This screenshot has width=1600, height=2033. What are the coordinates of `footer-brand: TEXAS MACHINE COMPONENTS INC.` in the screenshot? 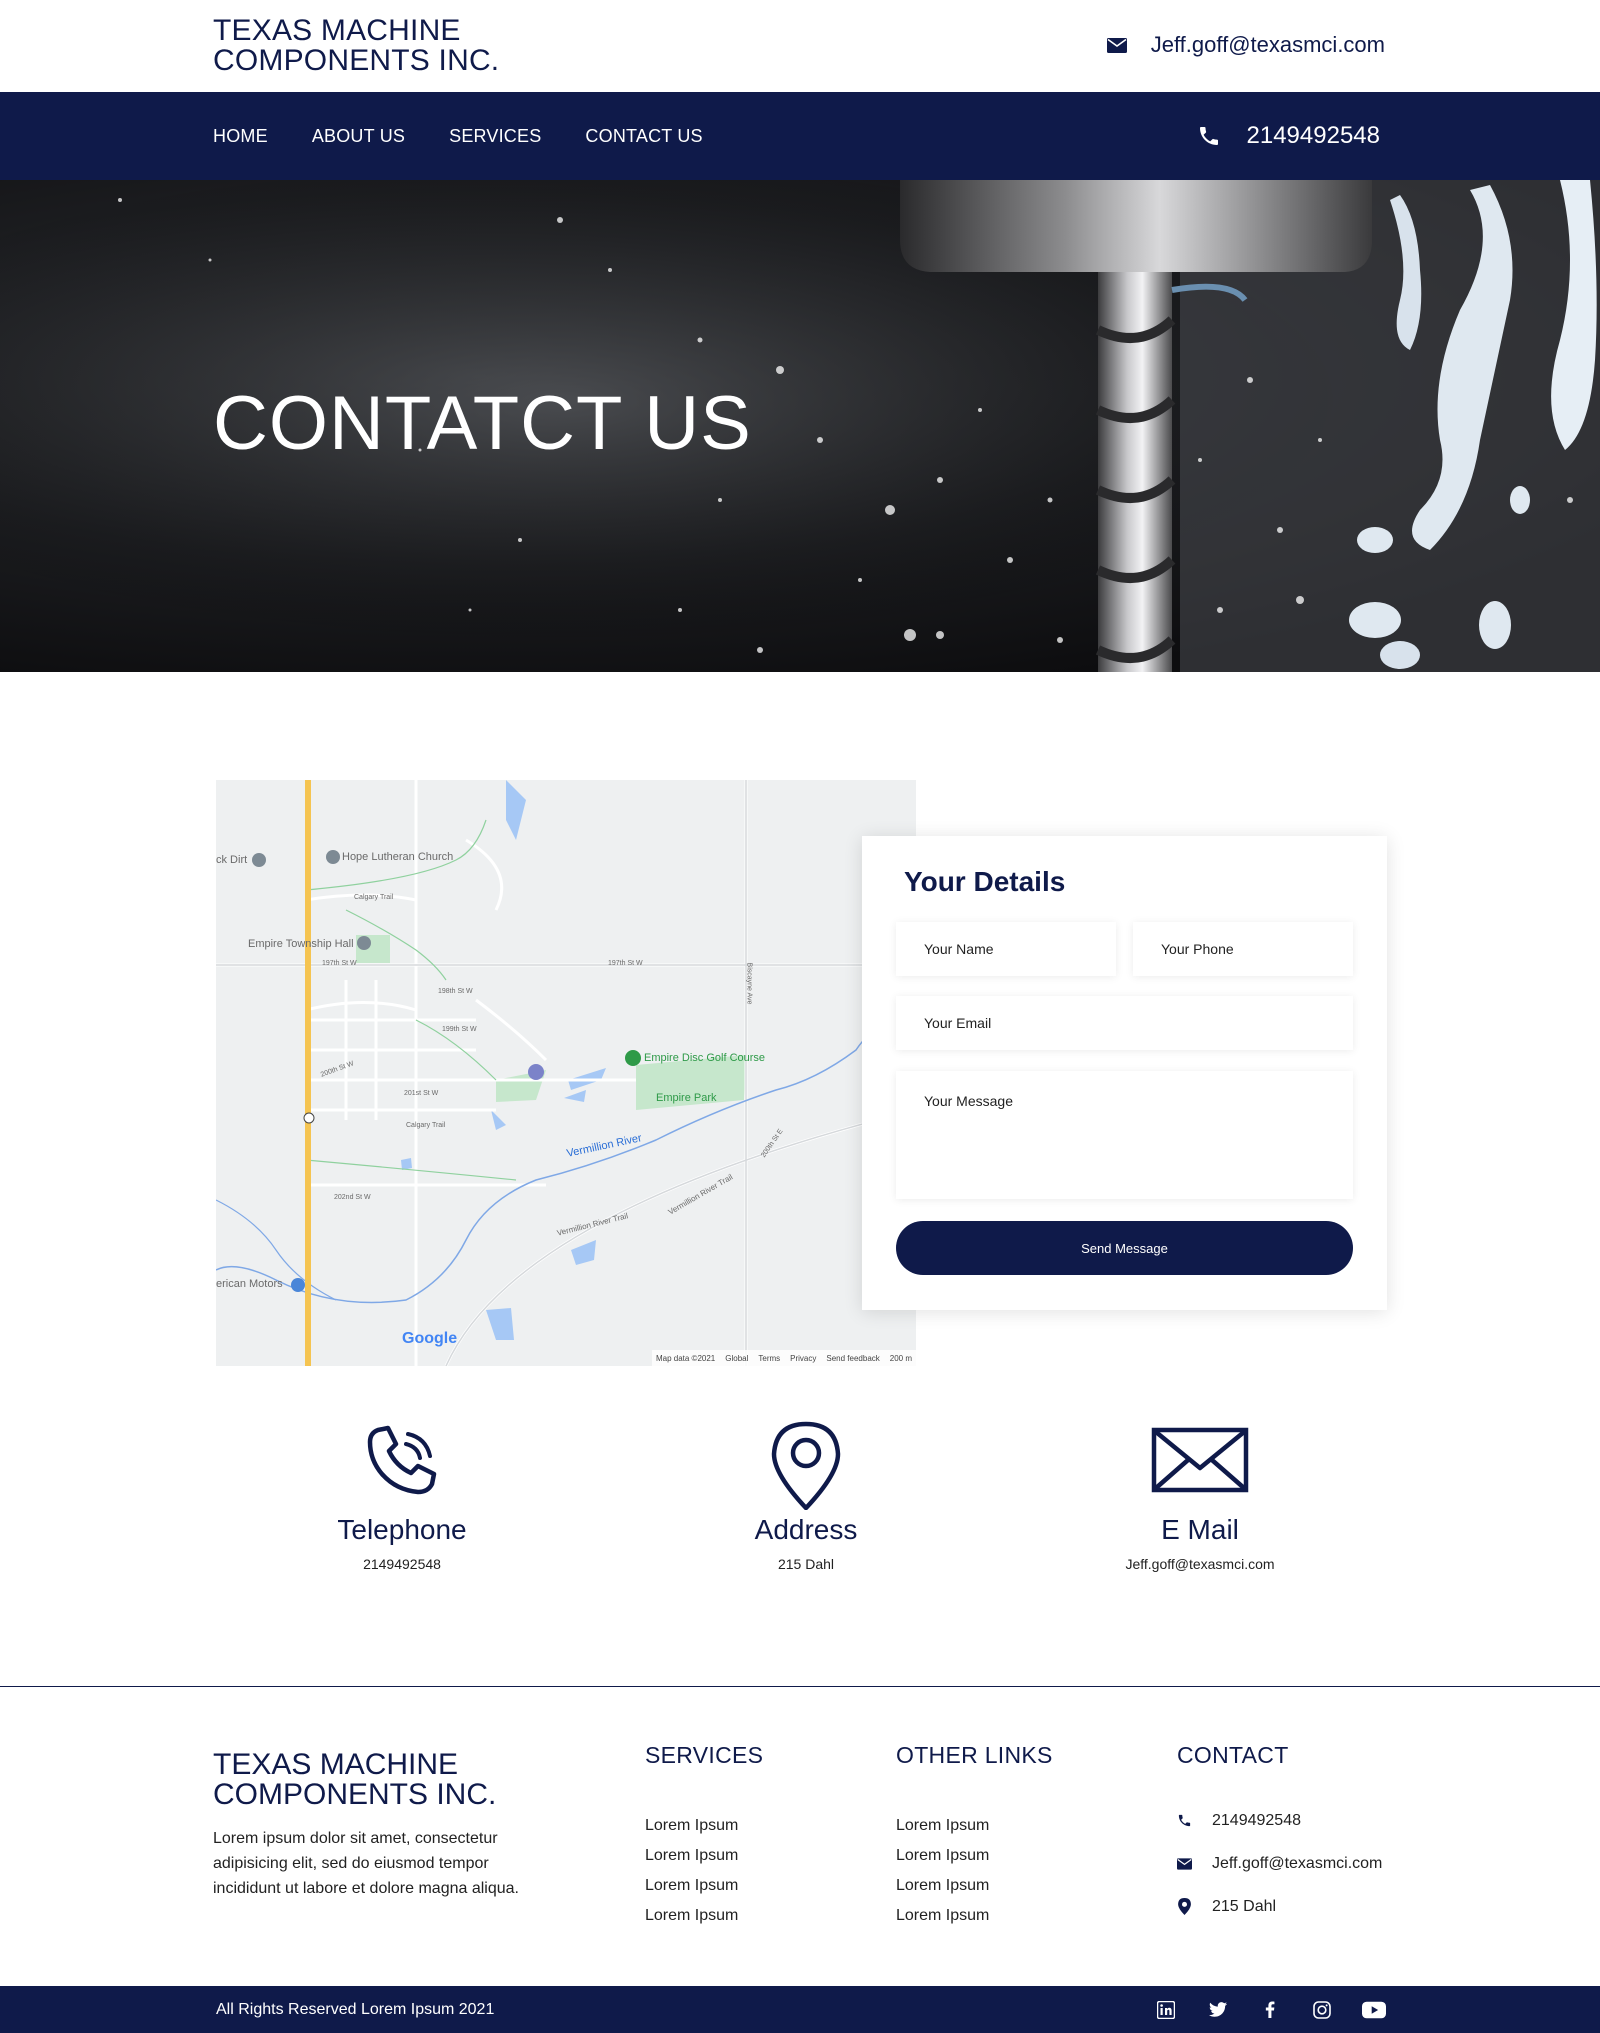 It's located at (354, 1780).